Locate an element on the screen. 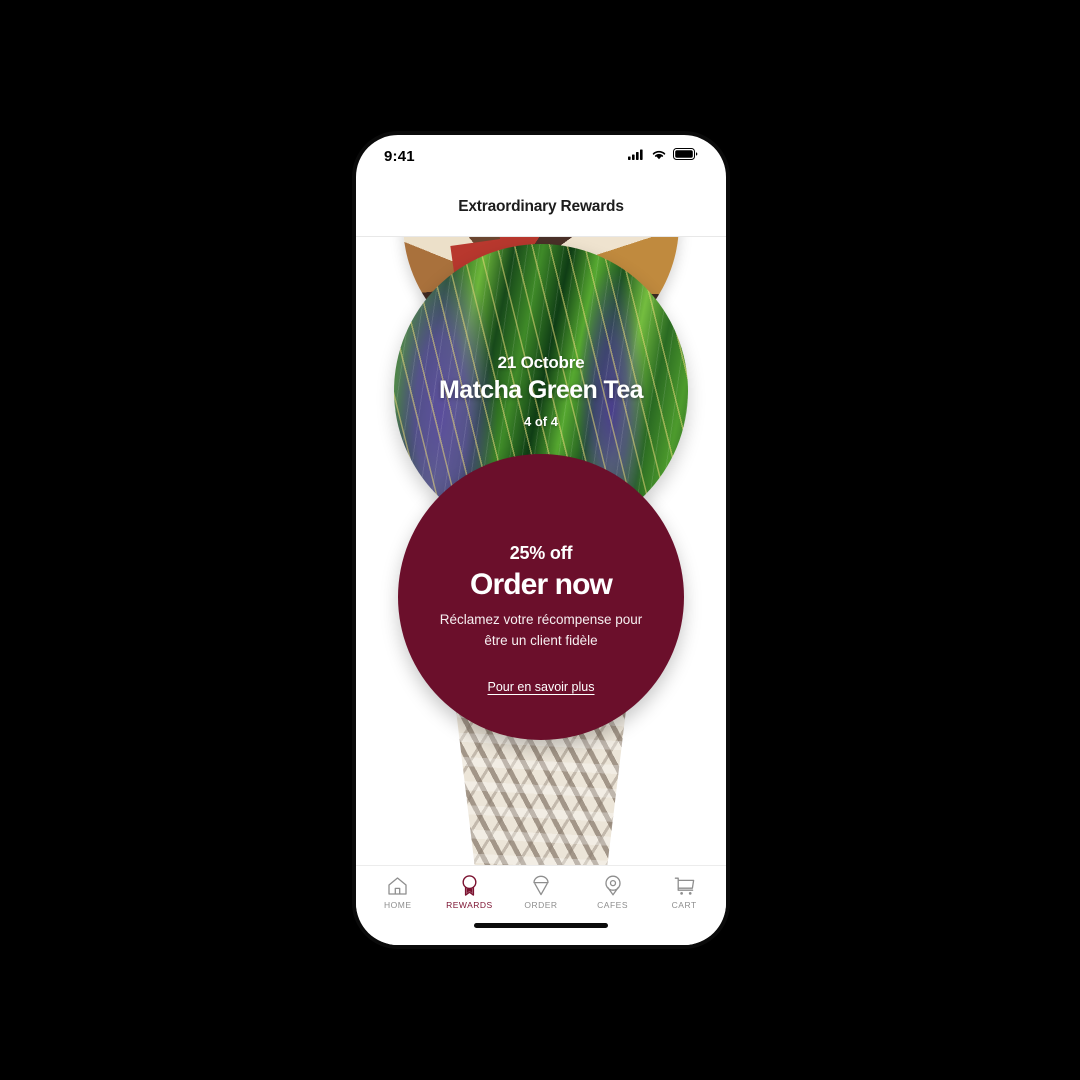 The image size is (1080, 1080). learn-more-label: Pour en savoir plus is located at coordinates (540, 687).